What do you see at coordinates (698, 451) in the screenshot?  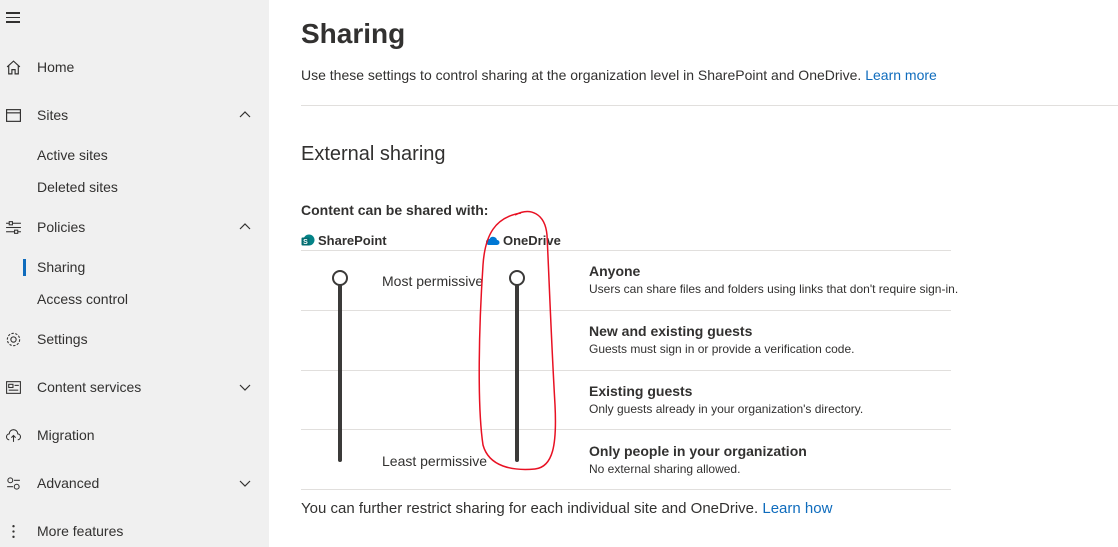 I see `option-org-only-title: Only people in your organization` at bounding box center [698, 451].